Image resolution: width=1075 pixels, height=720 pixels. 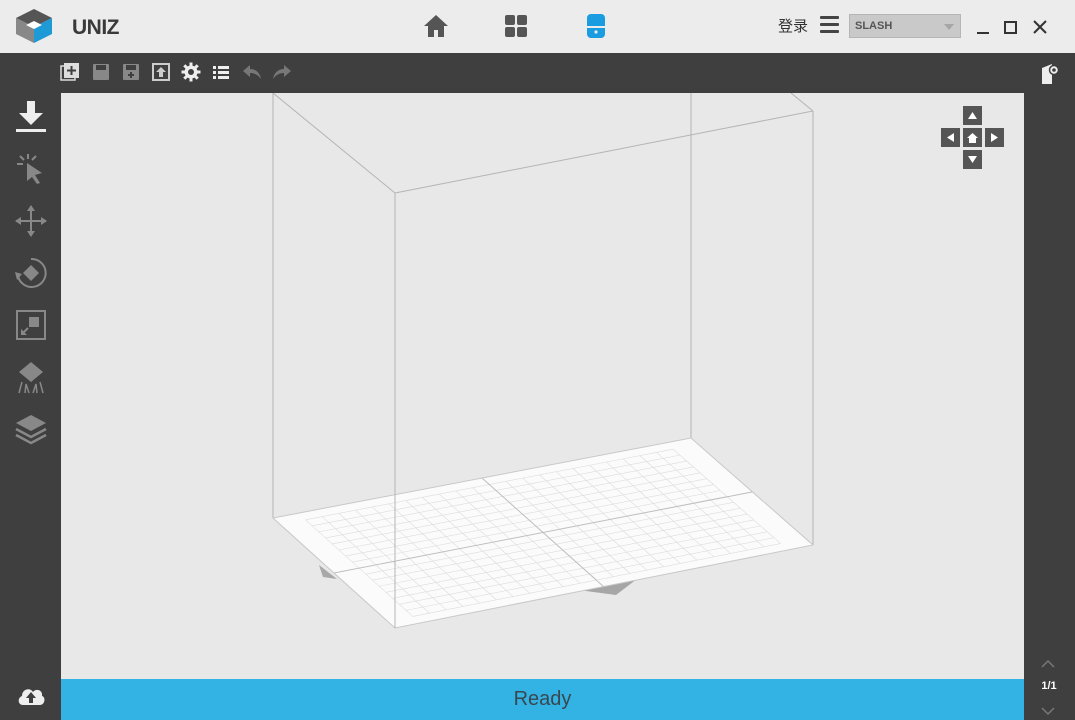 I want to click on arrow-left-icon, so click(x=950, y=137).